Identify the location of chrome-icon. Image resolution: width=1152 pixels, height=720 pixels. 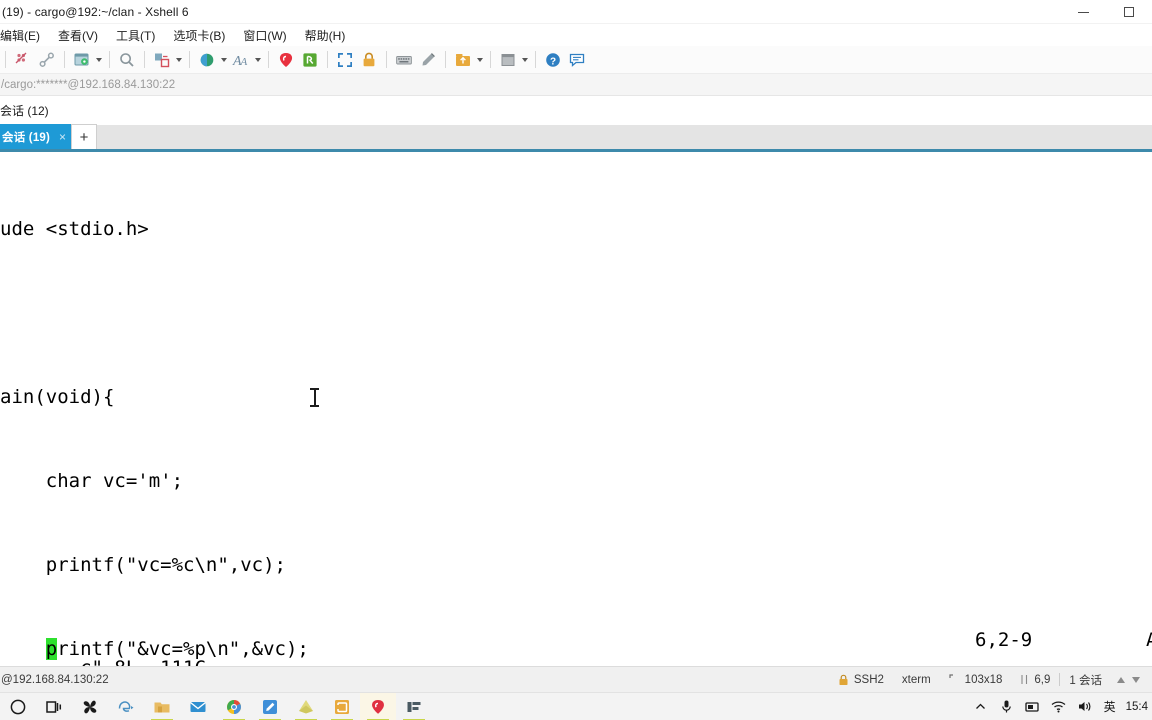
(234, 706).